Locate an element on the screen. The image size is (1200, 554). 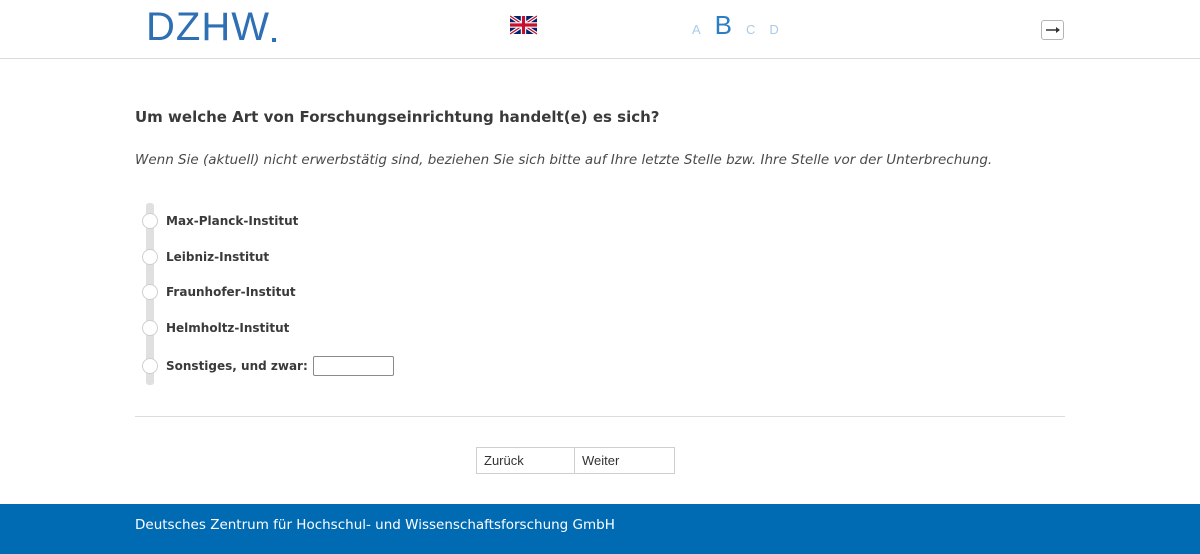
option-leibniz: Leibniz-Institut is located at coordinates (205, 257).